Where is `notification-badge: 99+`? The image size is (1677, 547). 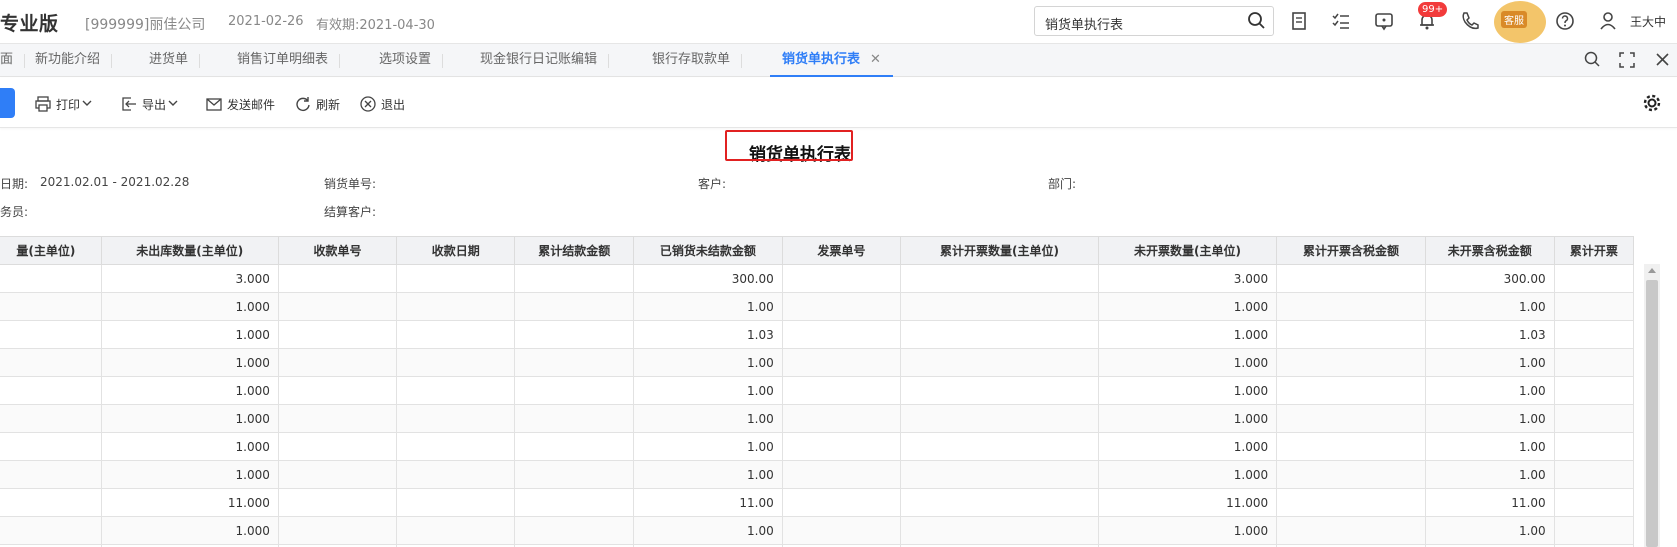 notification-badge: 99+ is located at coordinates (1433, 9).